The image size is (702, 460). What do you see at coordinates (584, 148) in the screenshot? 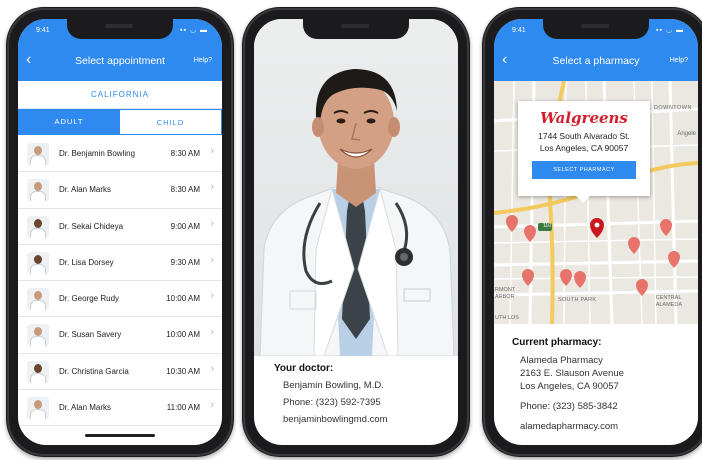
I see `callout-address-city: Los Angeles, CA 90057` at bounding box center [584, 148].